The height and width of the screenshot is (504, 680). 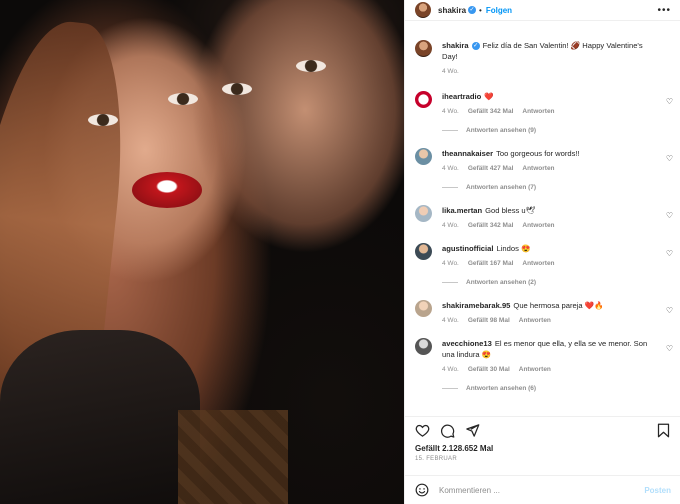 What do you see at coordinates (467, 248) in the screenshot?
I see `comment-username: agustinofficial` at bounding box center [467, 248].